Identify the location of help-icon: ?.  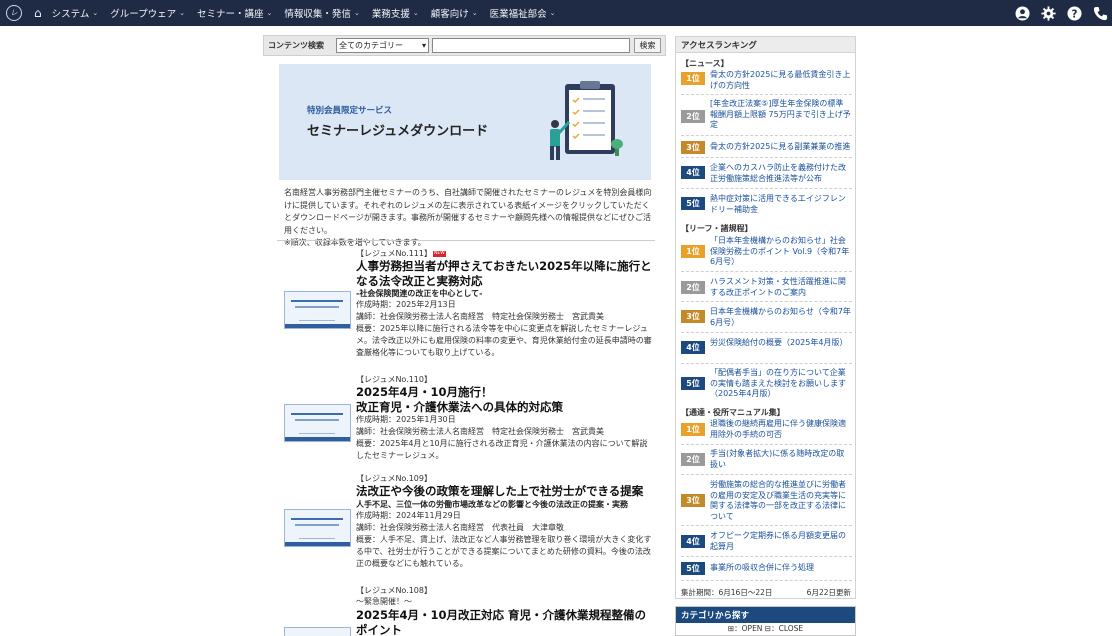
(1074, 13).